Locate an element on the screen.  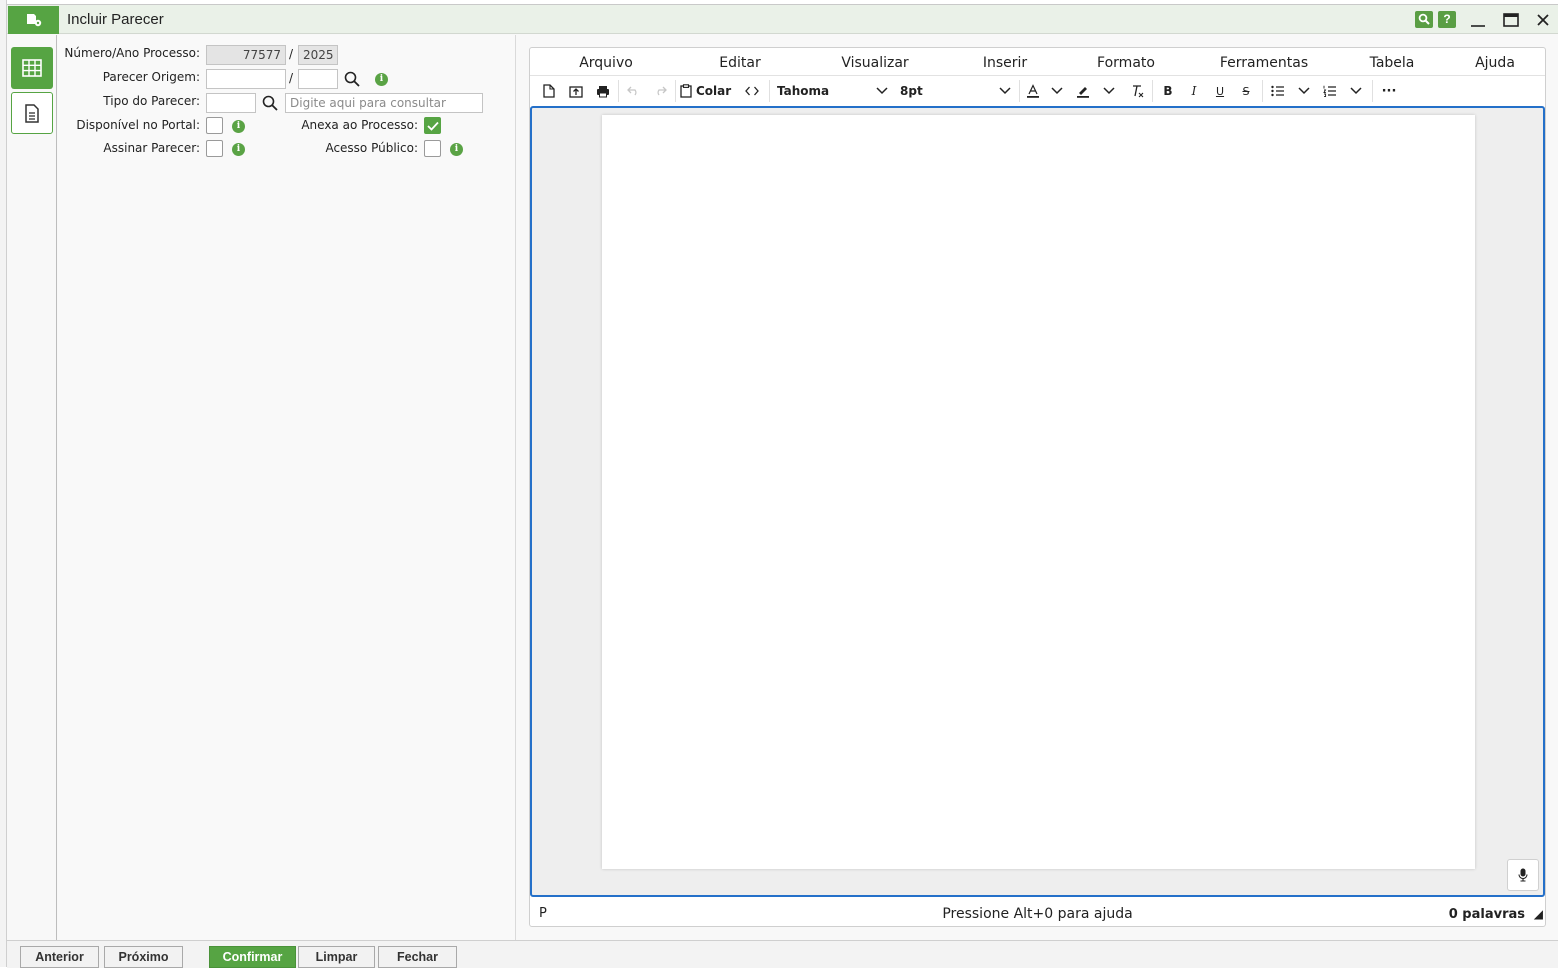
highlighter-icon is located at coordinates (1083, 92).